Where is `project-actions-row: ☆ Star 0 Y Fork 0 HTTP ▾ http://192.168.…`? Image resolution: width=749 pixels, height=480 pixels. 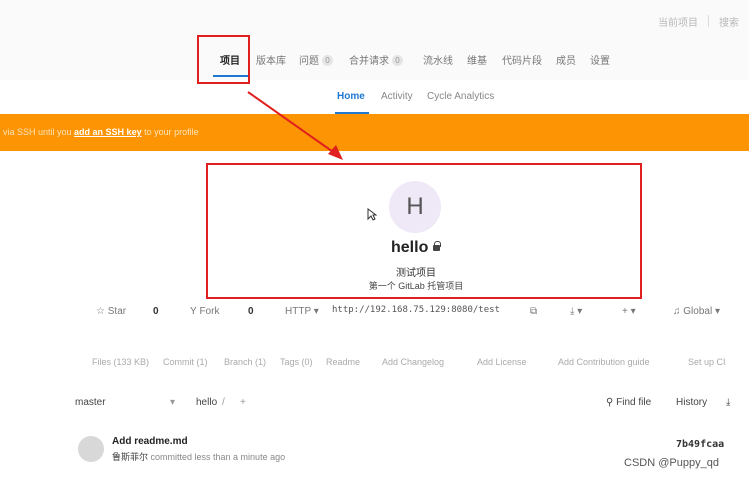 project-actions-row: ☆ Star 0 Y Fork 0 HTTP ▾ http://192.168.… is located at coordinates (374, 312).